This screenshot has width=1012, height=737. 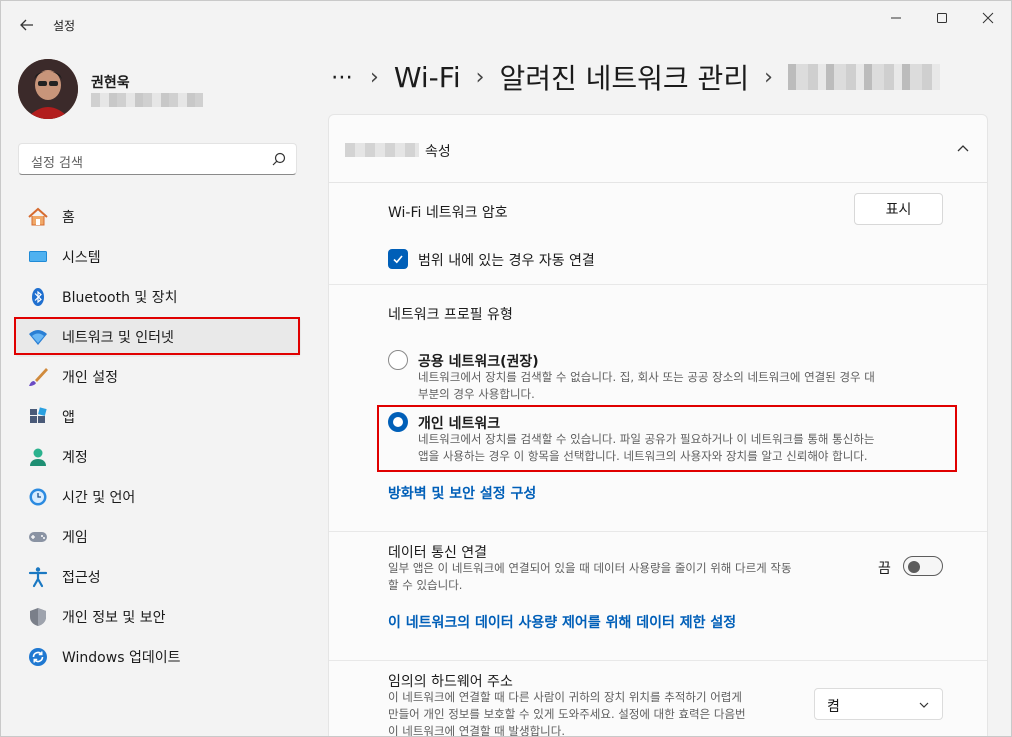 I want to click on sidebar-item-system: 시스템, so click(x=158, y=257).